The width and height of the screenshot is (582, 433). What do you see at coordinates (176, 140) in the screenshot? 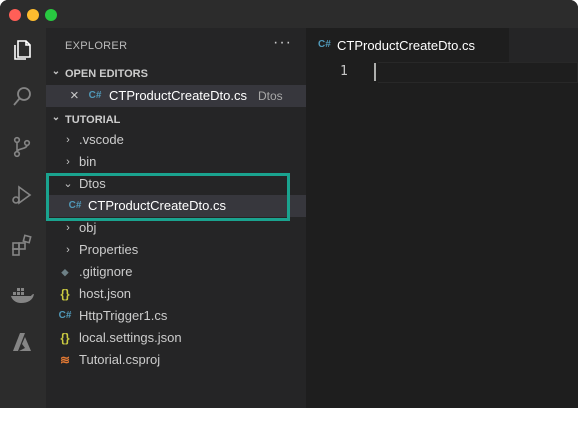
I see `tree-item-vscode: › .vscode` at bounding box center [176, 140].